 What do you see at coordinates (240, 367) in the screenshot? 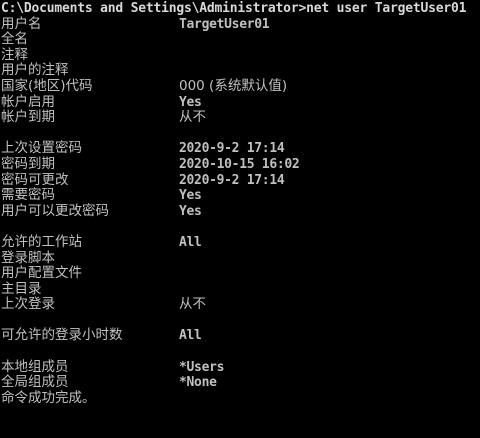
I see `field-local-group-memberships: 本地组成员 *Users` at bounding box center [240, 367].